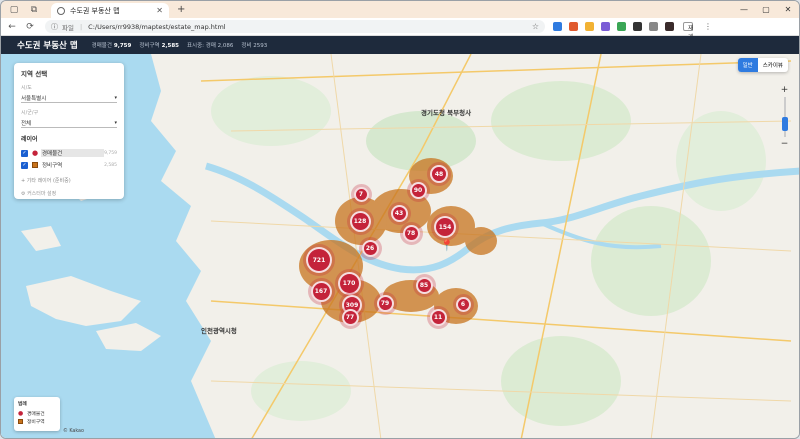 The image size is (800, 439). I want to click on more-layers-note: + 기타 레이어 (준비중), so click(46, 181).